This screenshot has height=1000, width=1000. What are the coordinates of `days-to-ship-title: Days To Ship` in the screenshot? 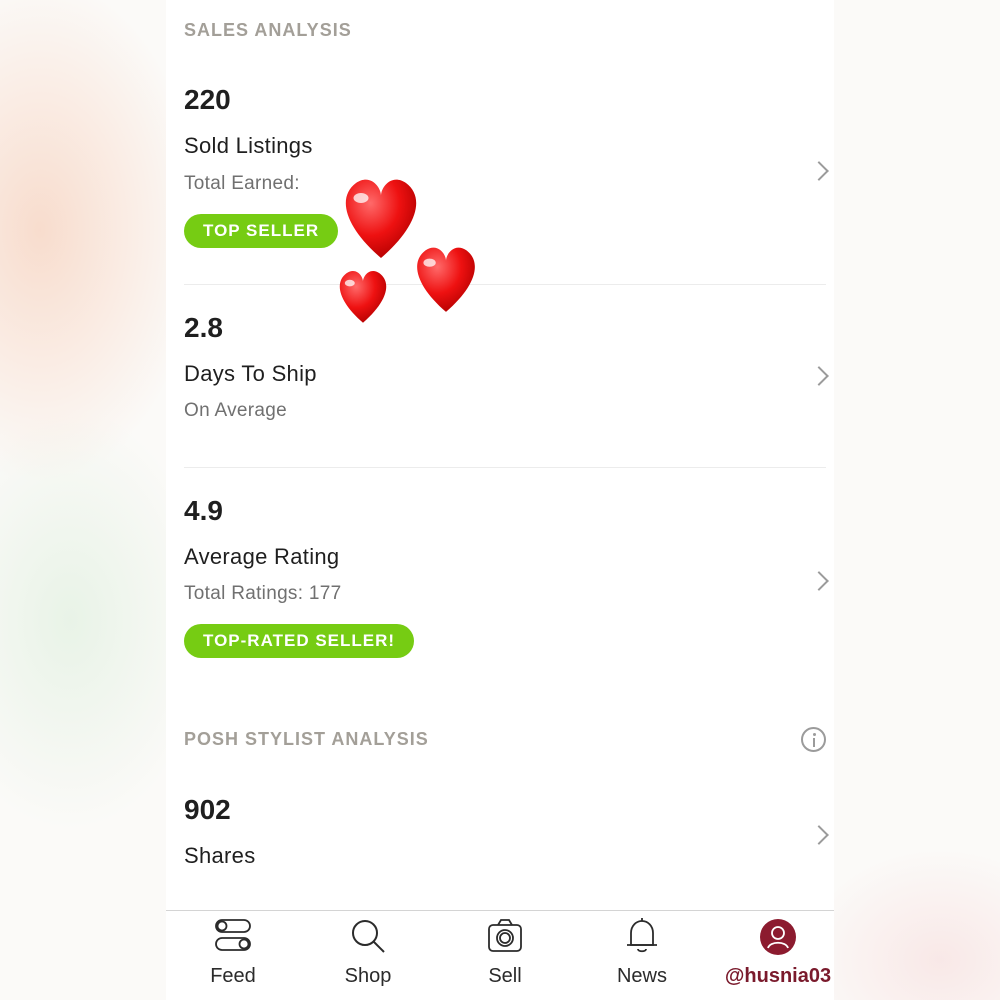 It's located at (250, 373).